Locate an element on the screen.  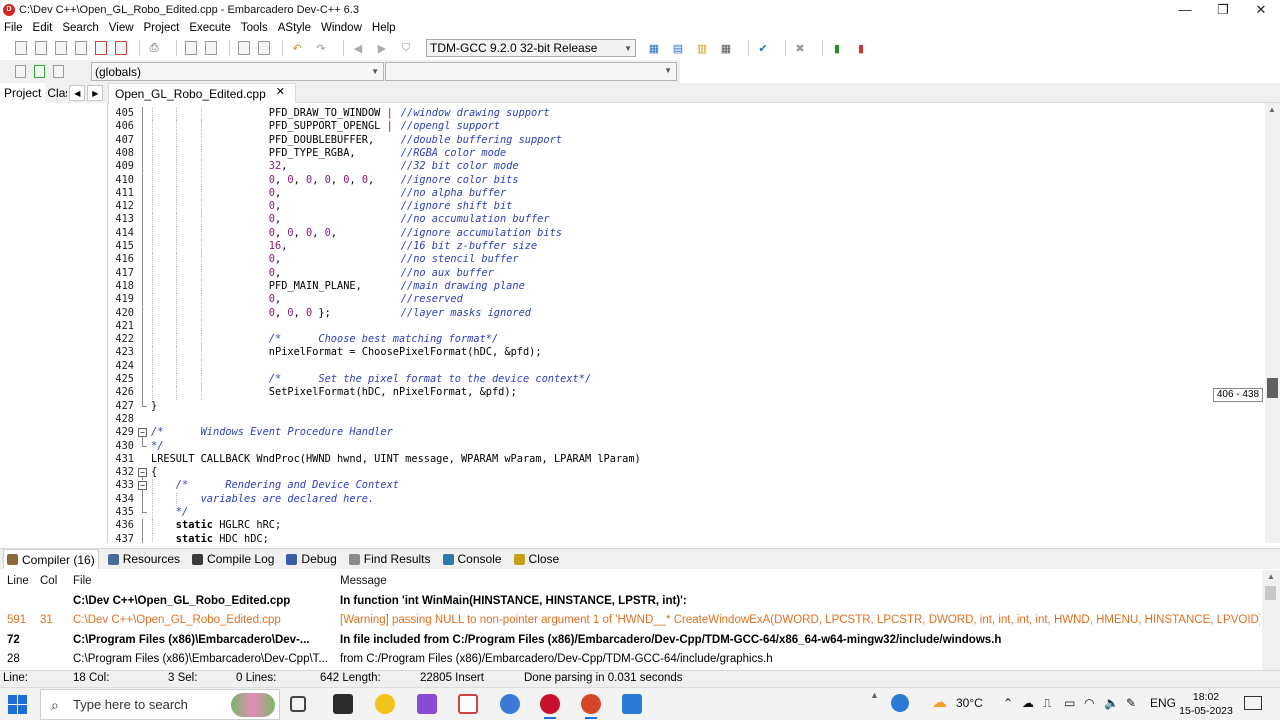
menu-project: Project is located at coordinates (162, 28).